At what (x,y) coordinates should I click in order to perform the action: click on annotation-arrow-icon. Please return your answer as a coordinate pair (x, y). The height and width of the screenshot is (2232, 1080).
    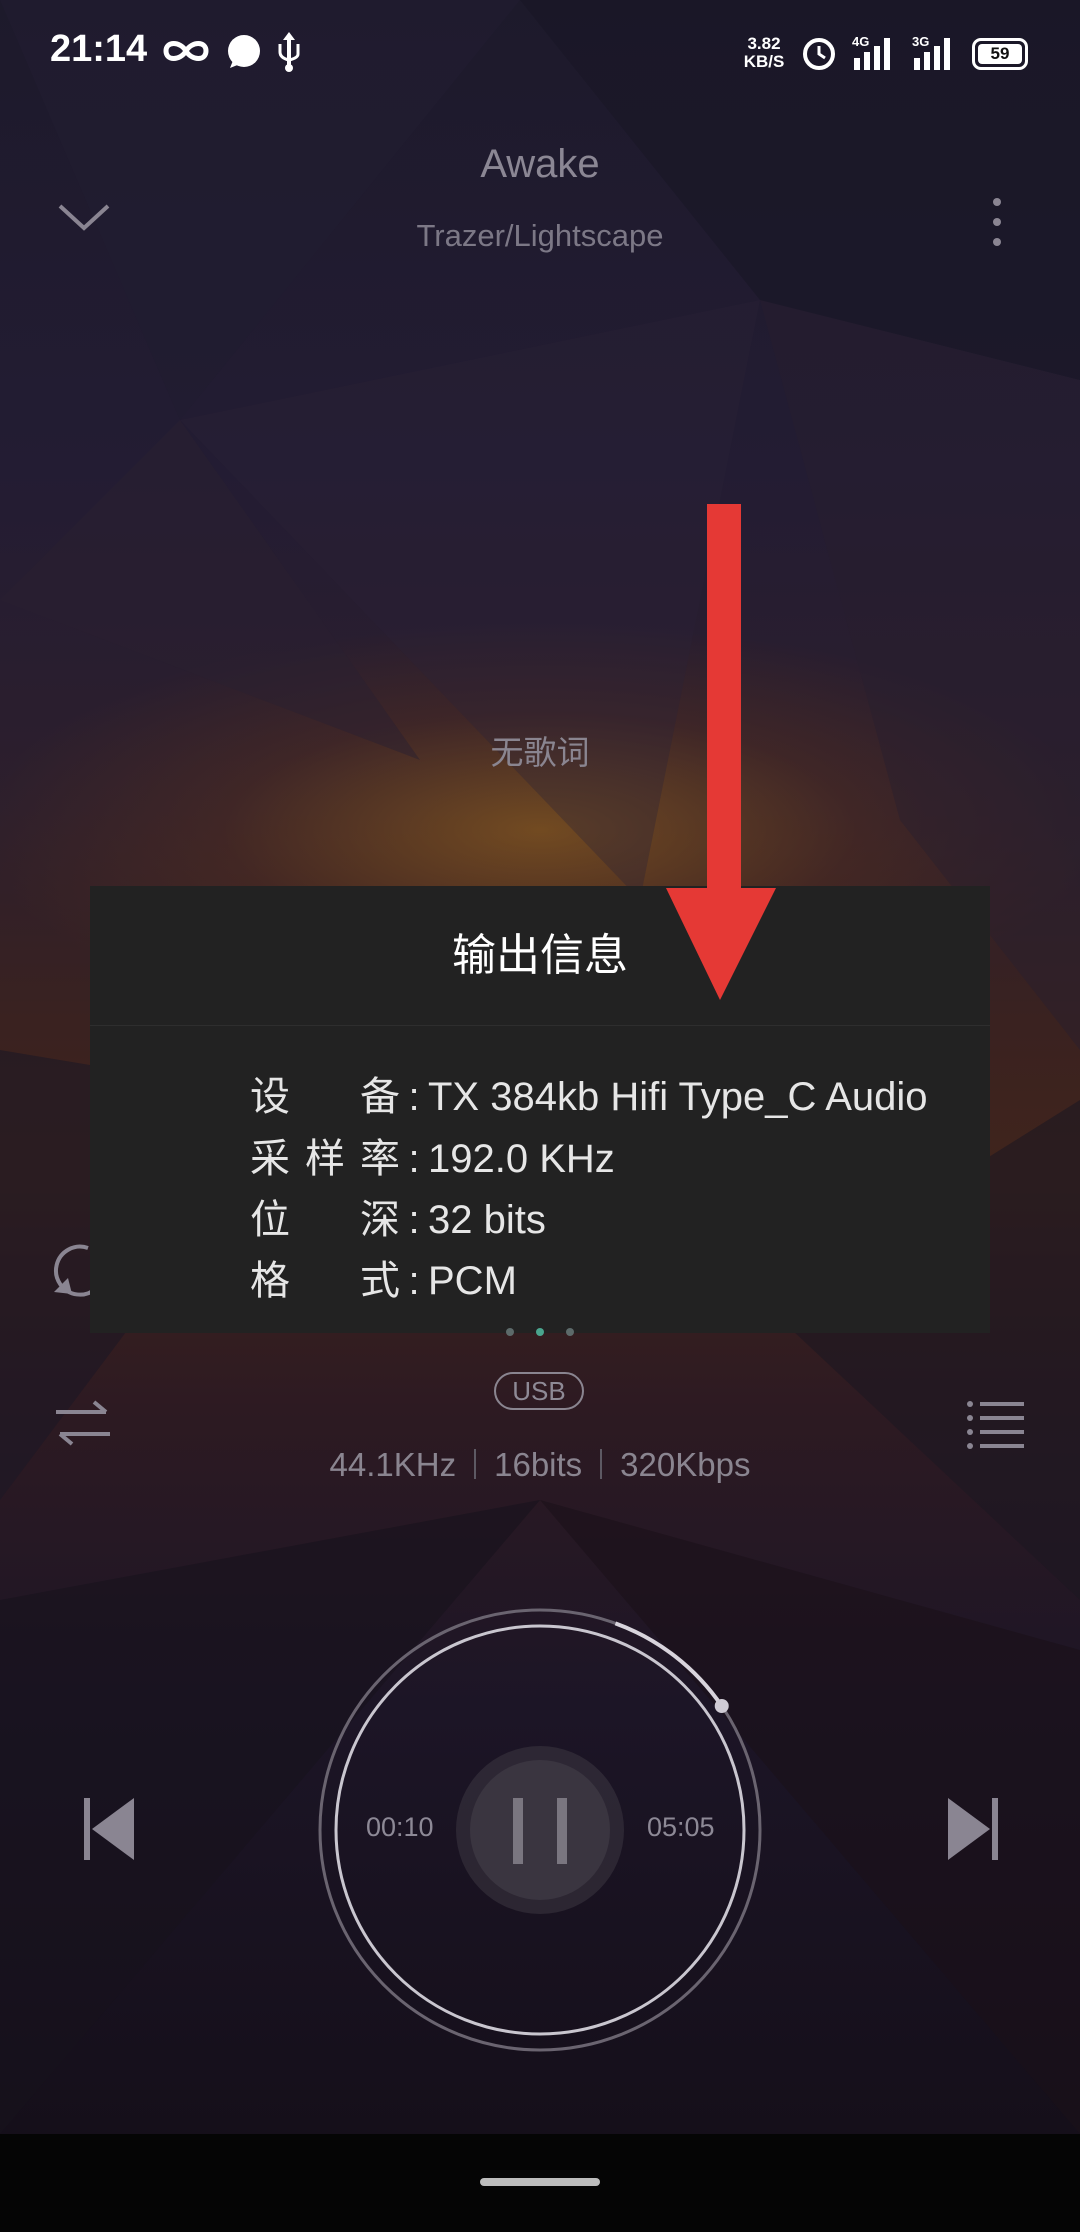
    Looking at the image, I should click on (721, 752).